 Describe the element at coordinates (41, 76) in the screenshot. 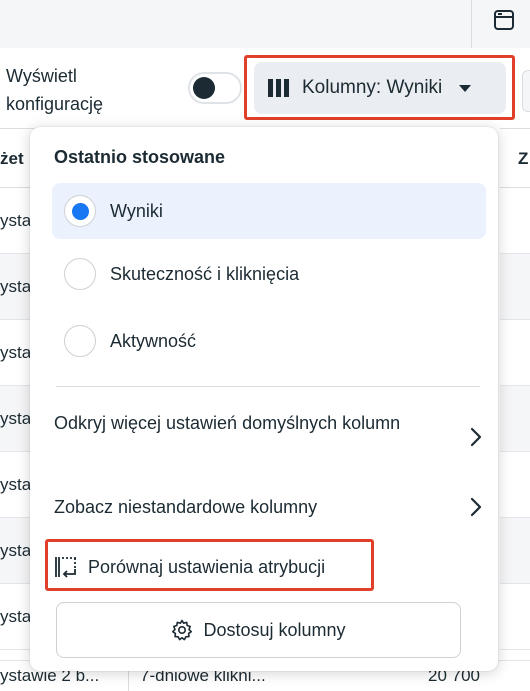

I see `show-config-label-line1: Wyświetl` at that location.